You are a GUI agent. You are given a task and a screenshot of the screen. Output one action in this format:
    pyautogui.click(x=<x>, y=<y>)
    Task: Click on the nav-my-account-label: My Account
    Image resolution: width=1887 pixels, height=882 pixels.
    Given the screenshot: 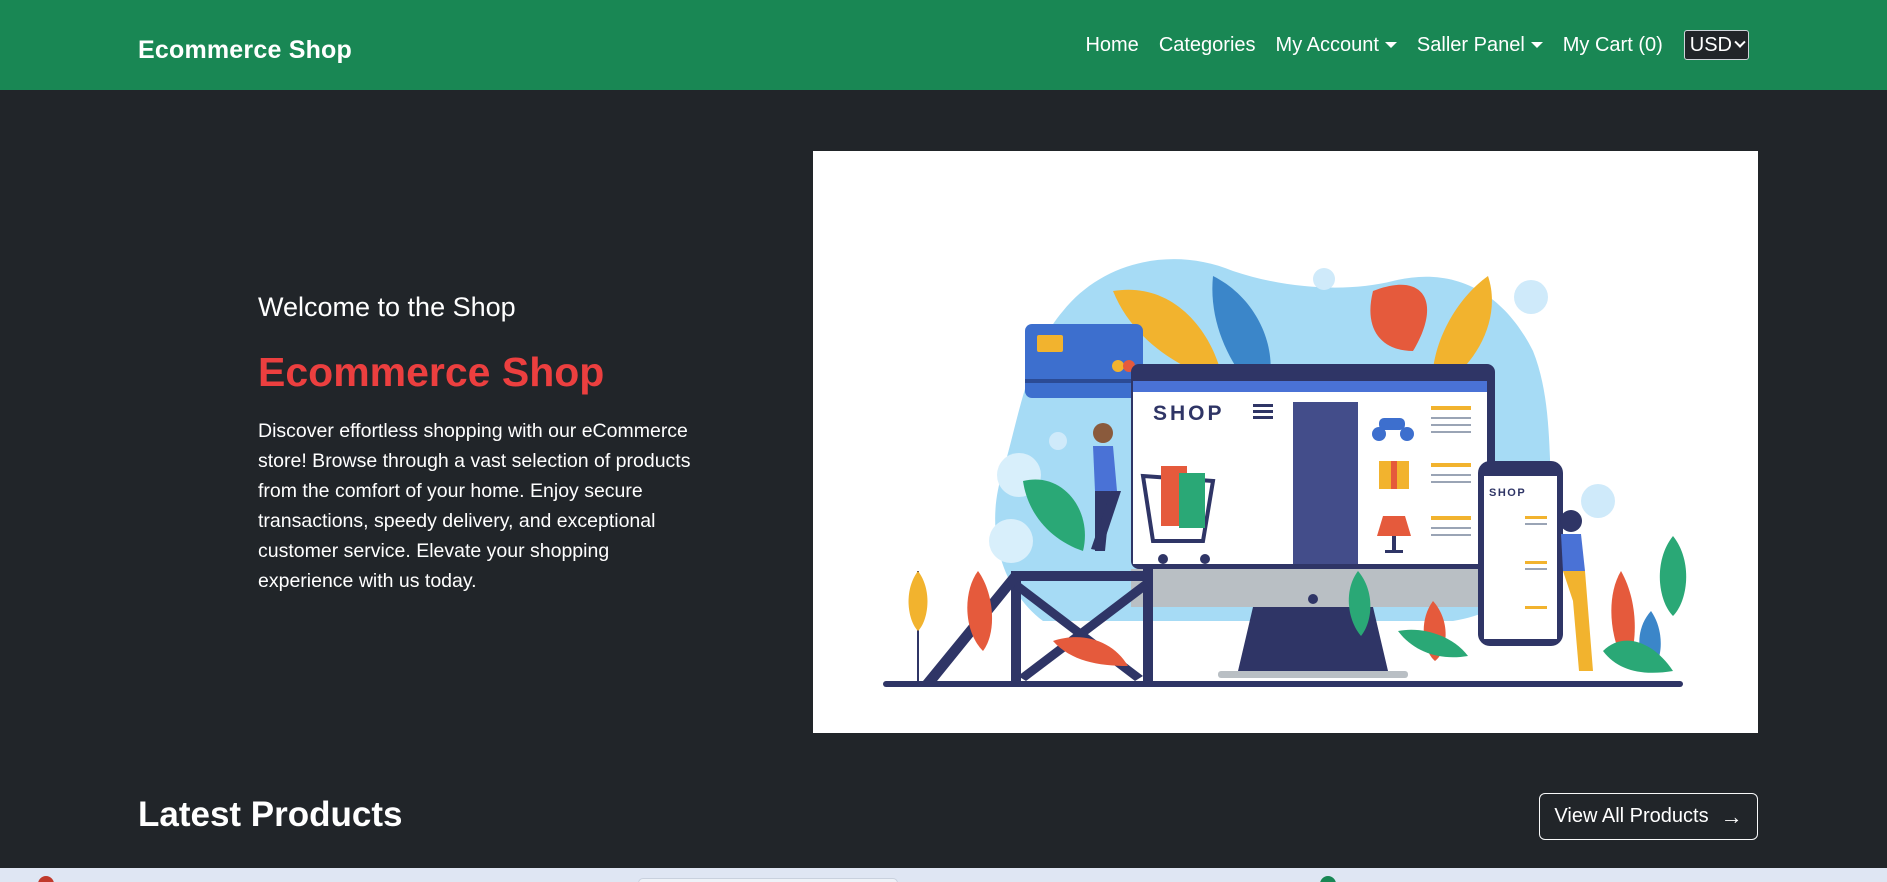 What is the action you would take?
    pyautogui.click(x=1327, y=44)
    